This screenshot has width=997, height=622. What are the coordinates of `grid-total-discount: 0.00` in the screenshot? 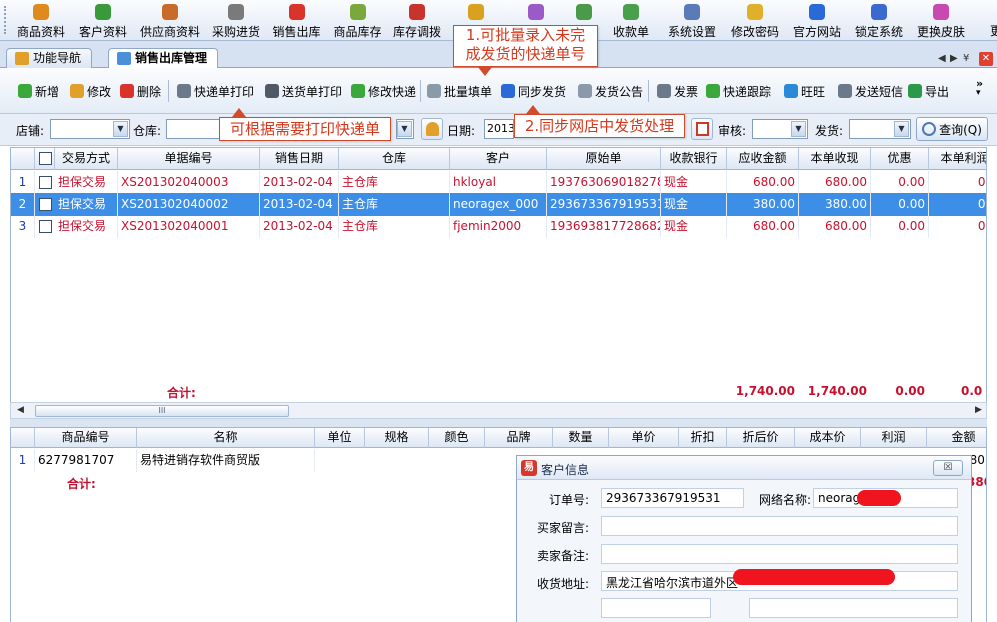 It's located at (910, 391).